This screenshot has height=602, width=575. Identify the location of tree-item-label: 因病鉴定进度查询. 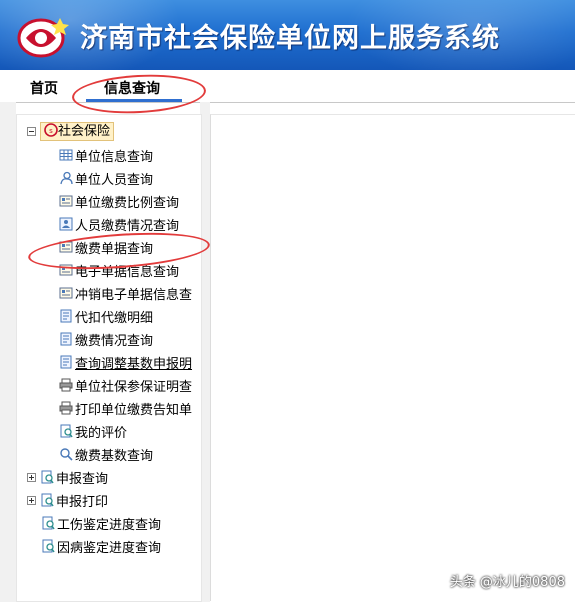
(109, 548).